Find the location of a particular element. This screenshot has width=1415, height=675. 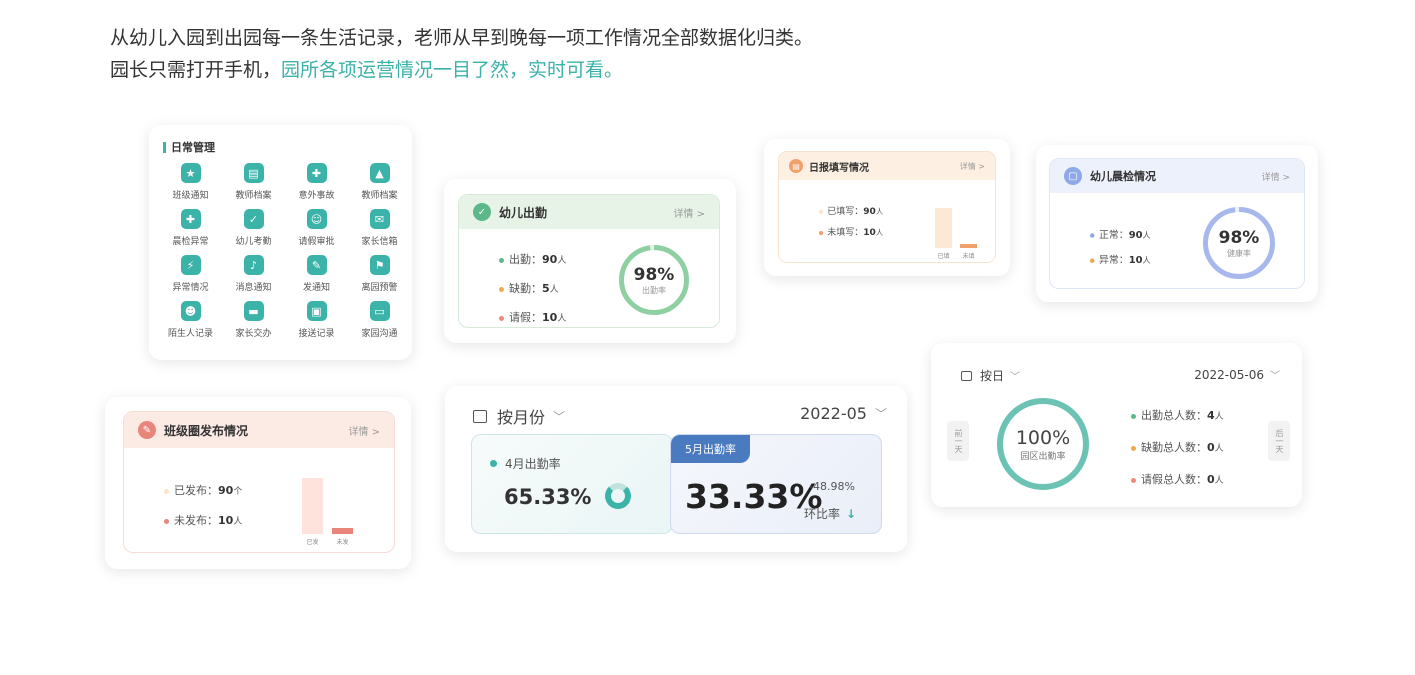

daily-report-detail-link: 详情 > is located at coordinates (972, 166).